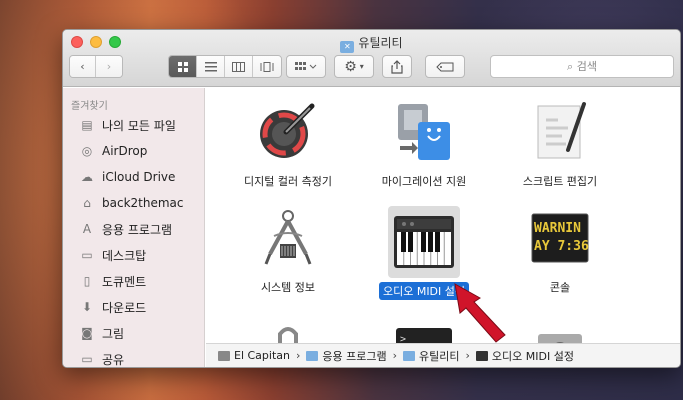  What do you see at coordinates (347, 47) in the screenshot?
I see `utilities-folder-icon: ✕` at bounding box center [347, 47].